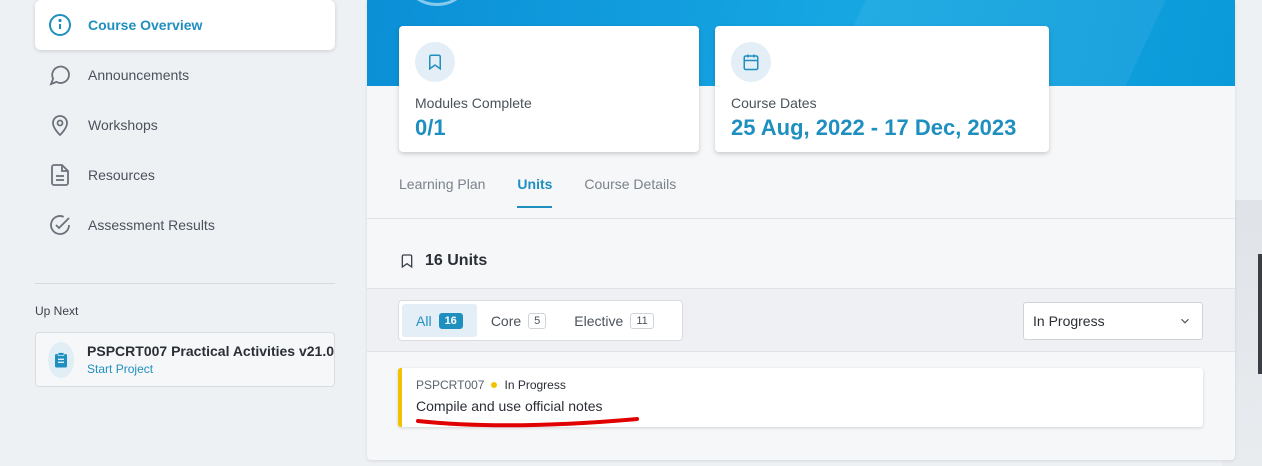  What do you see at coordinates (61, 359) in the screenshot?
I see `clipboard-icon` at bounding box center [61, 359].